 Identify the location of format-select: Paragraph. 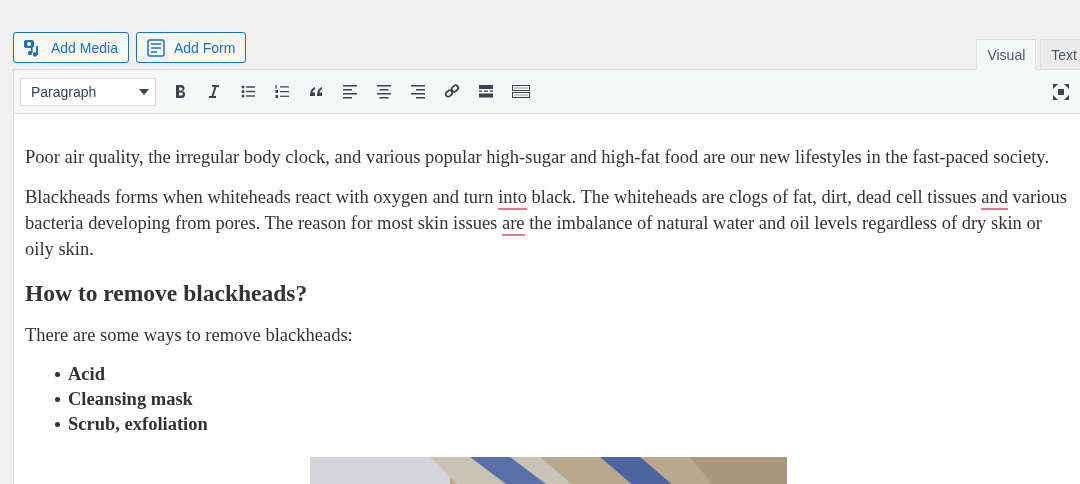
(88, 91).